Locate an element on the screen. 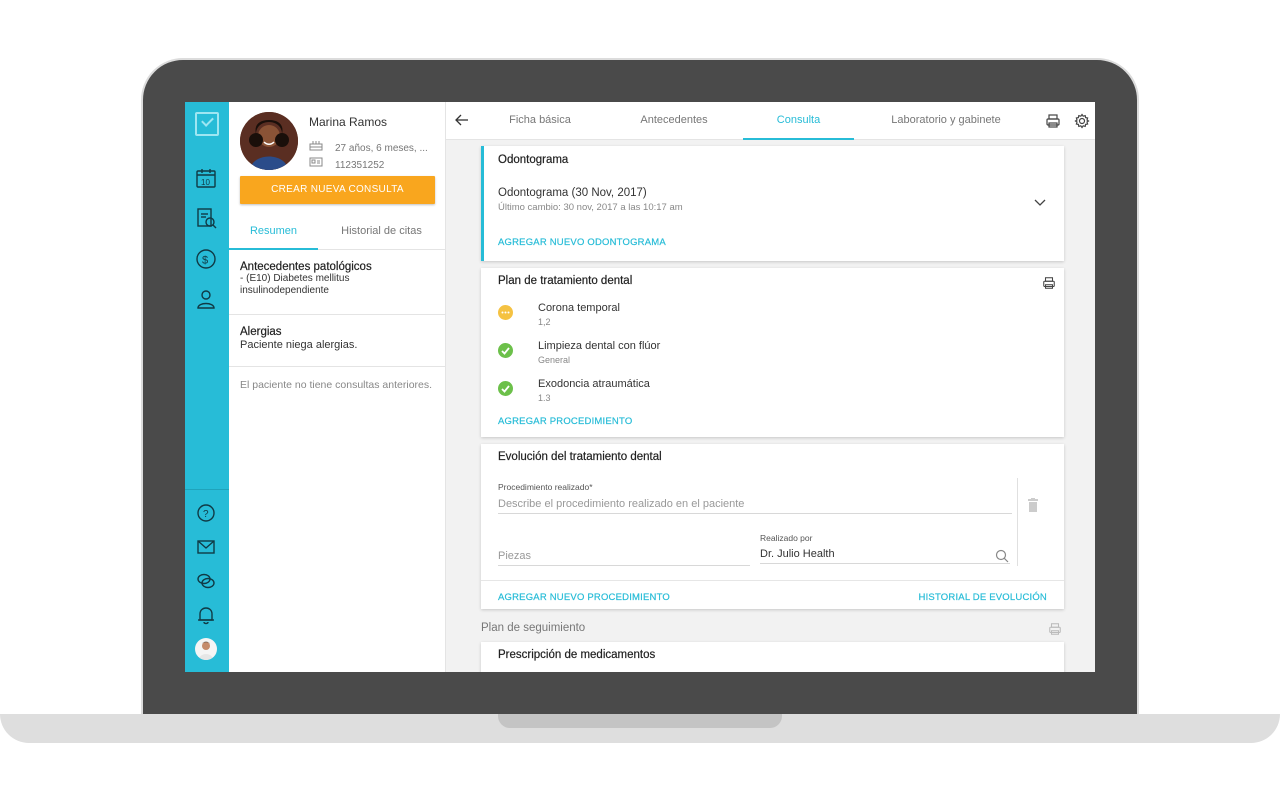  tab-background: Antecedentes is located at coordinates (674, 121).